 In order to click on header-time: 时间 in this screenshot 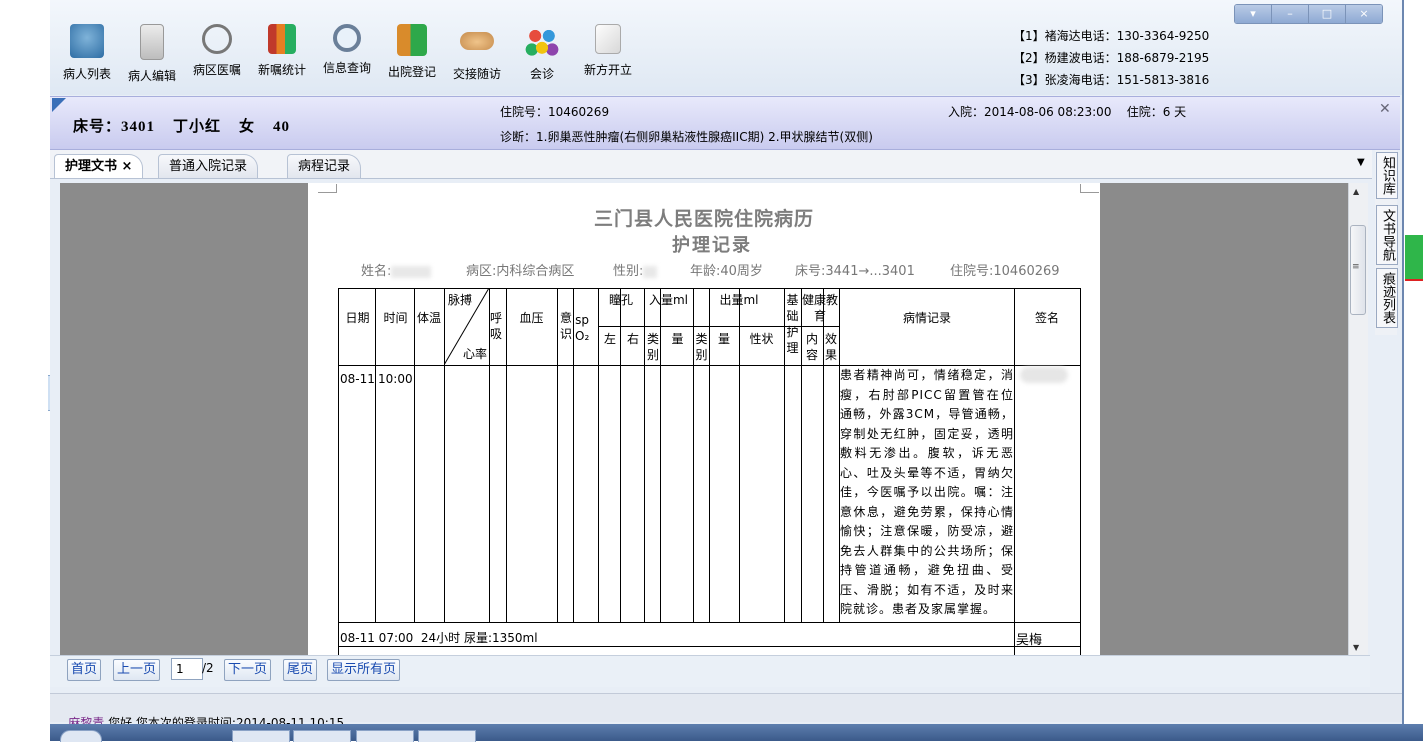, I will do `click(395, 318)`.